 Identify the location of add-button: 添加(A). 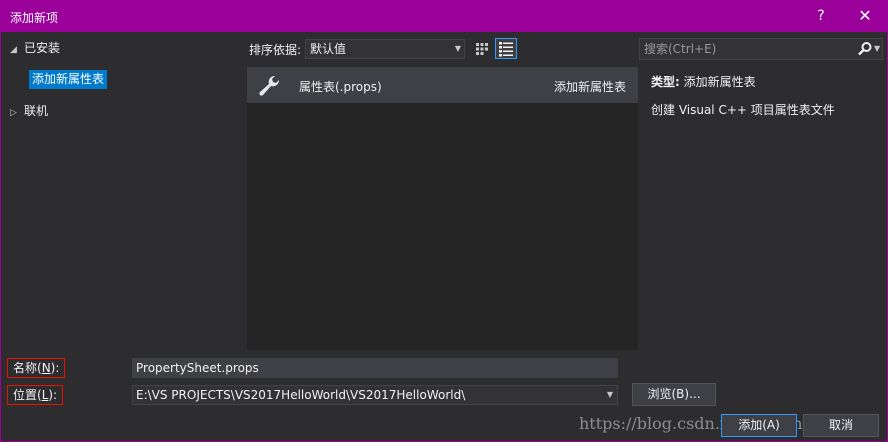
(759, 425).